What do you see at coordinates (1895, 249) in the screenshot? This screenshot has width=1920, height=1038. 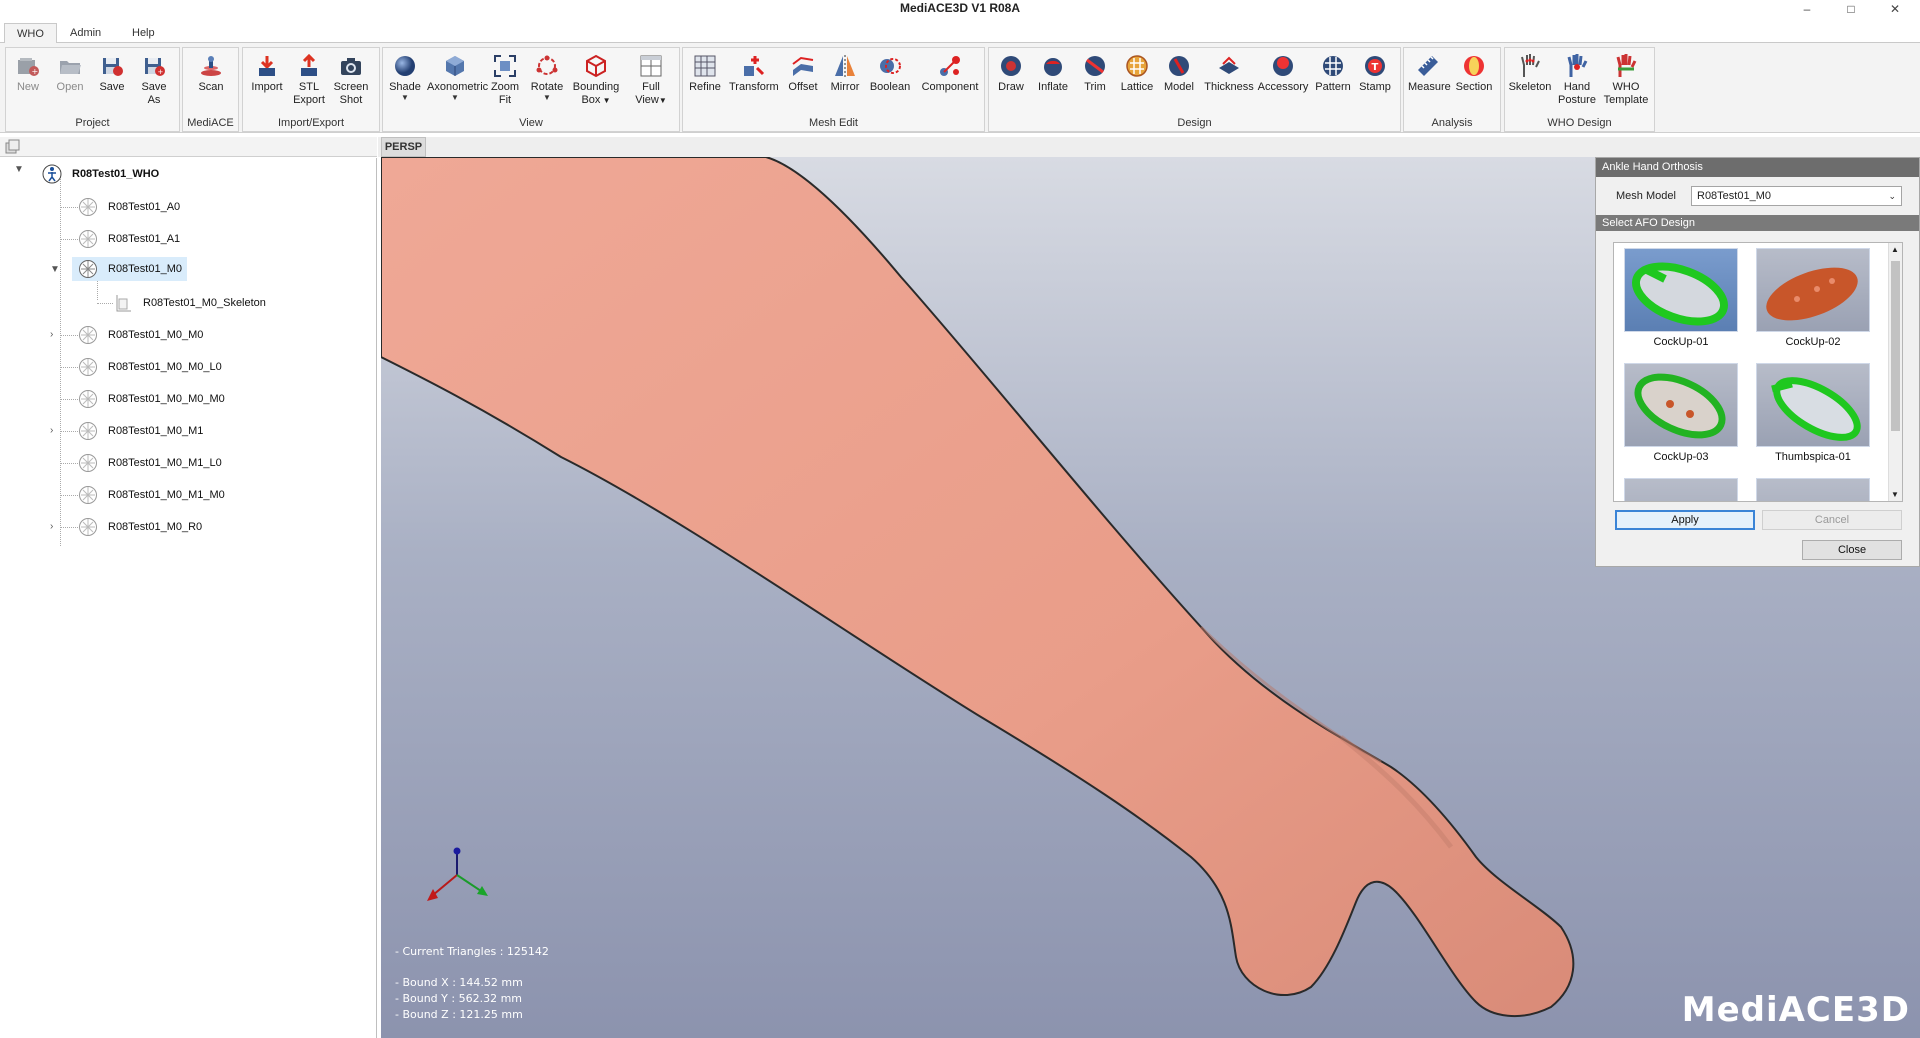 I see `chevron-up-icon: ▲` at bounding box center [1895, 249].